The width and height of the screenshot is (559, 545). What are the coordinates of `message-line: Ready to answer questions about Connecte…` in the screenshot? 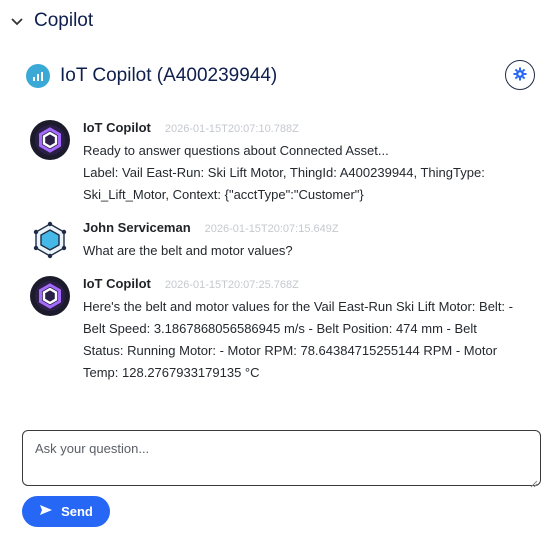 It's located at (236, 150).